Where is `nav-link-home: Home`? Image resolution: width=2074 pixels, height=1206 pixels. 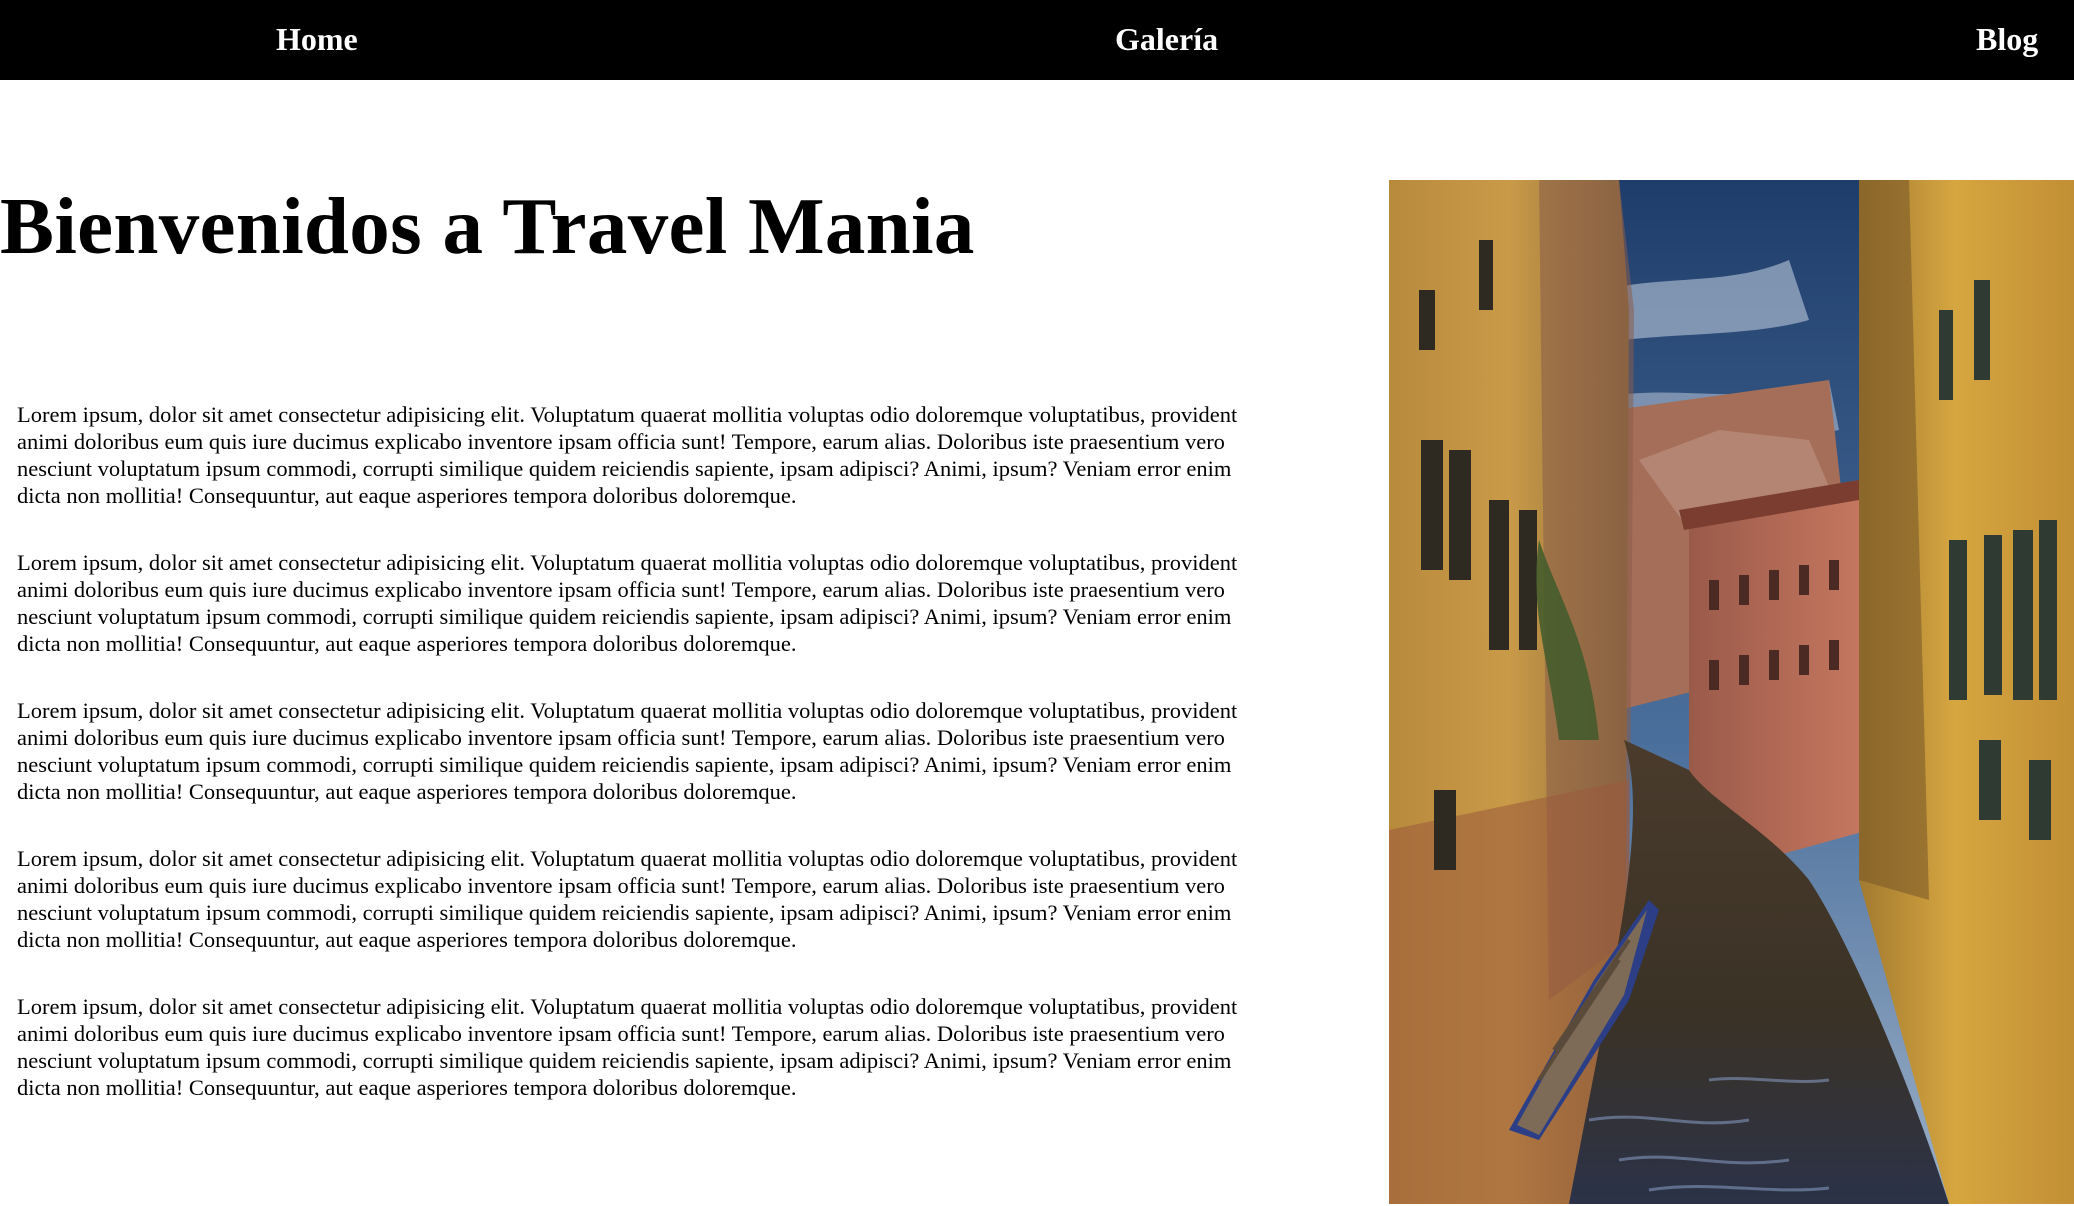
nav-link-home: Home is located at coordinates (317, 40).